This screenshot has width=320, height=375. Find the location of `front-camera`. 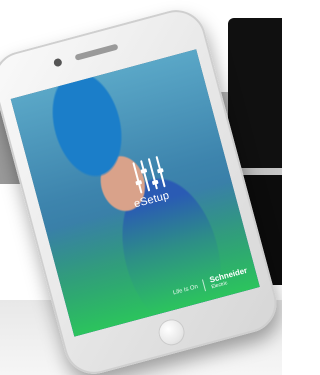

front-camera is located at coordinates (57, 62).